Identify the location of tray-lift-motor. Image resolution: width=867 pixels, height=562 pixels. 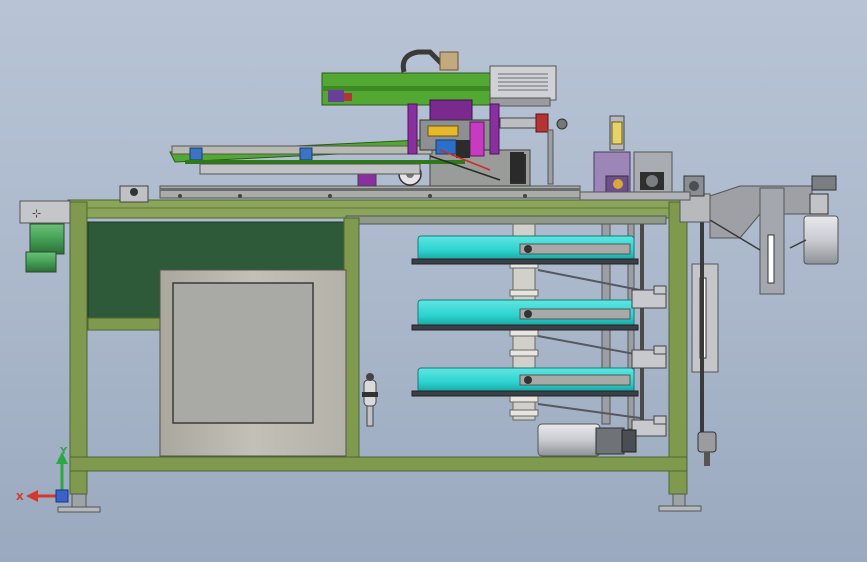
(587, 440).